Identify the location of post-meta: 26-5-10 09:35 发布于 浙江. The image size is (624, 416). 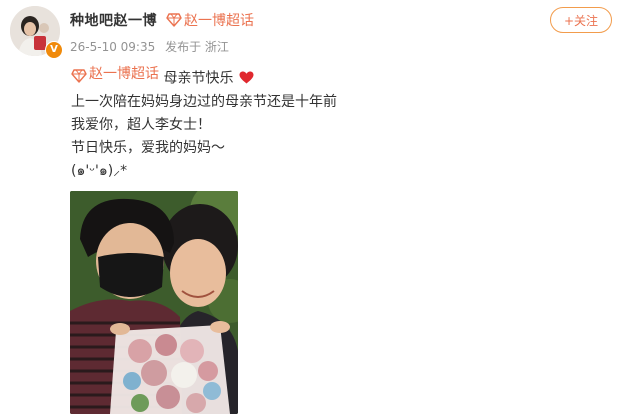
(152, 46).